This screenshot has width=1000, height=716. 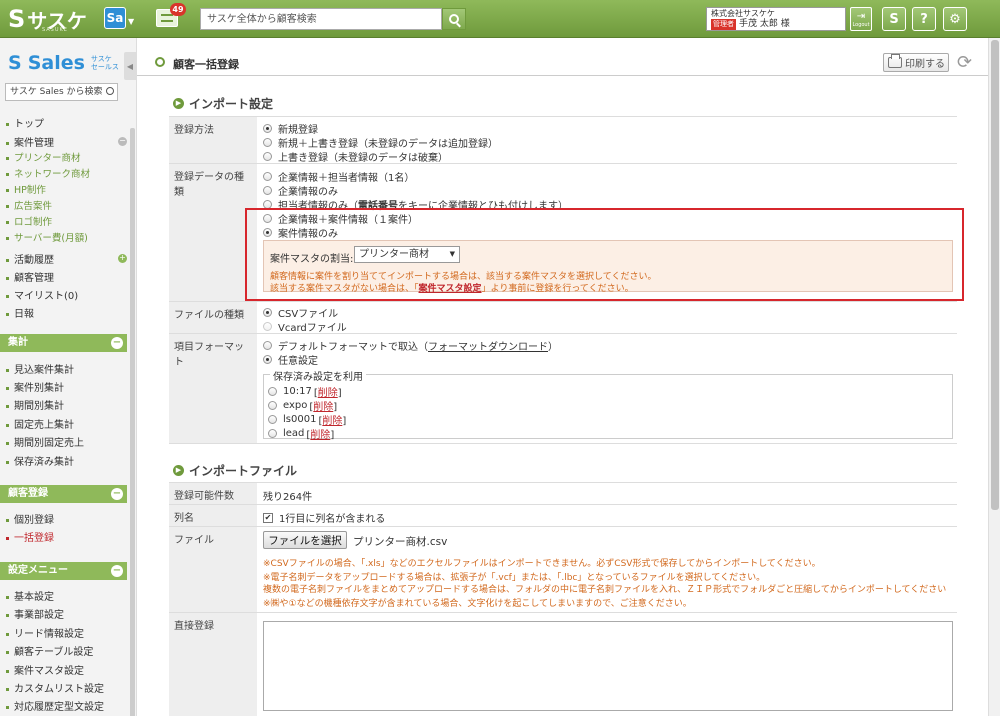 I want to click on sales-logo: S Sales サスケ セールス, so click(x=63, y=63).